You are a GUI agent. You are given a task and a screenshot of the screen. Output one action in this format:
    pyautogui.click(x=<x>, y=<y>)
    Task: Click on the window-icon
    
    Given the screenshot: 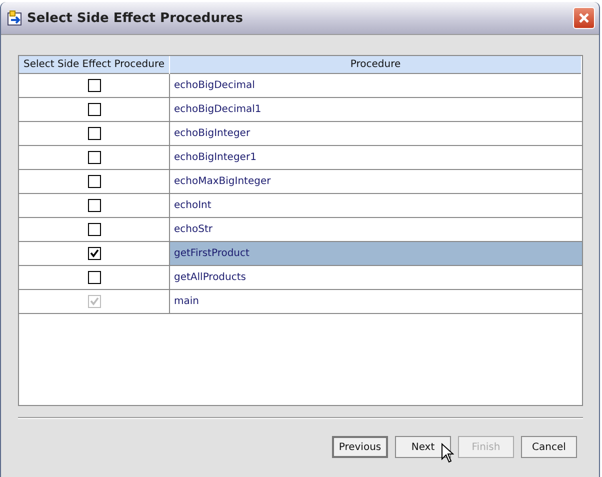 What is the action you would take?
    pyautogui.click(x=15, y=18)
    